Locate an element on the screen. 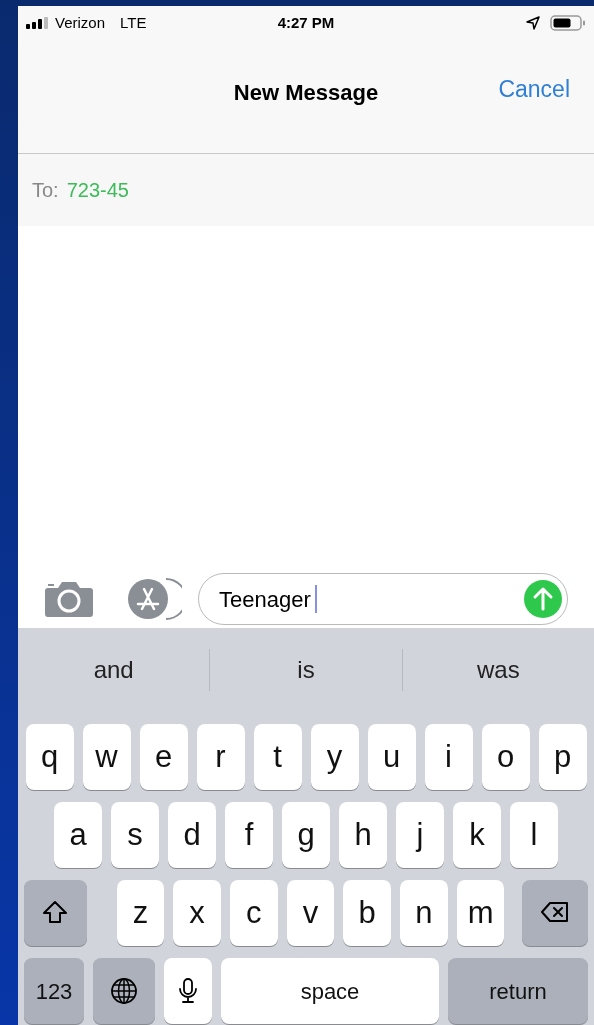 The image size is (594, 1025). camera-icon is located at coordinates (69, 599).